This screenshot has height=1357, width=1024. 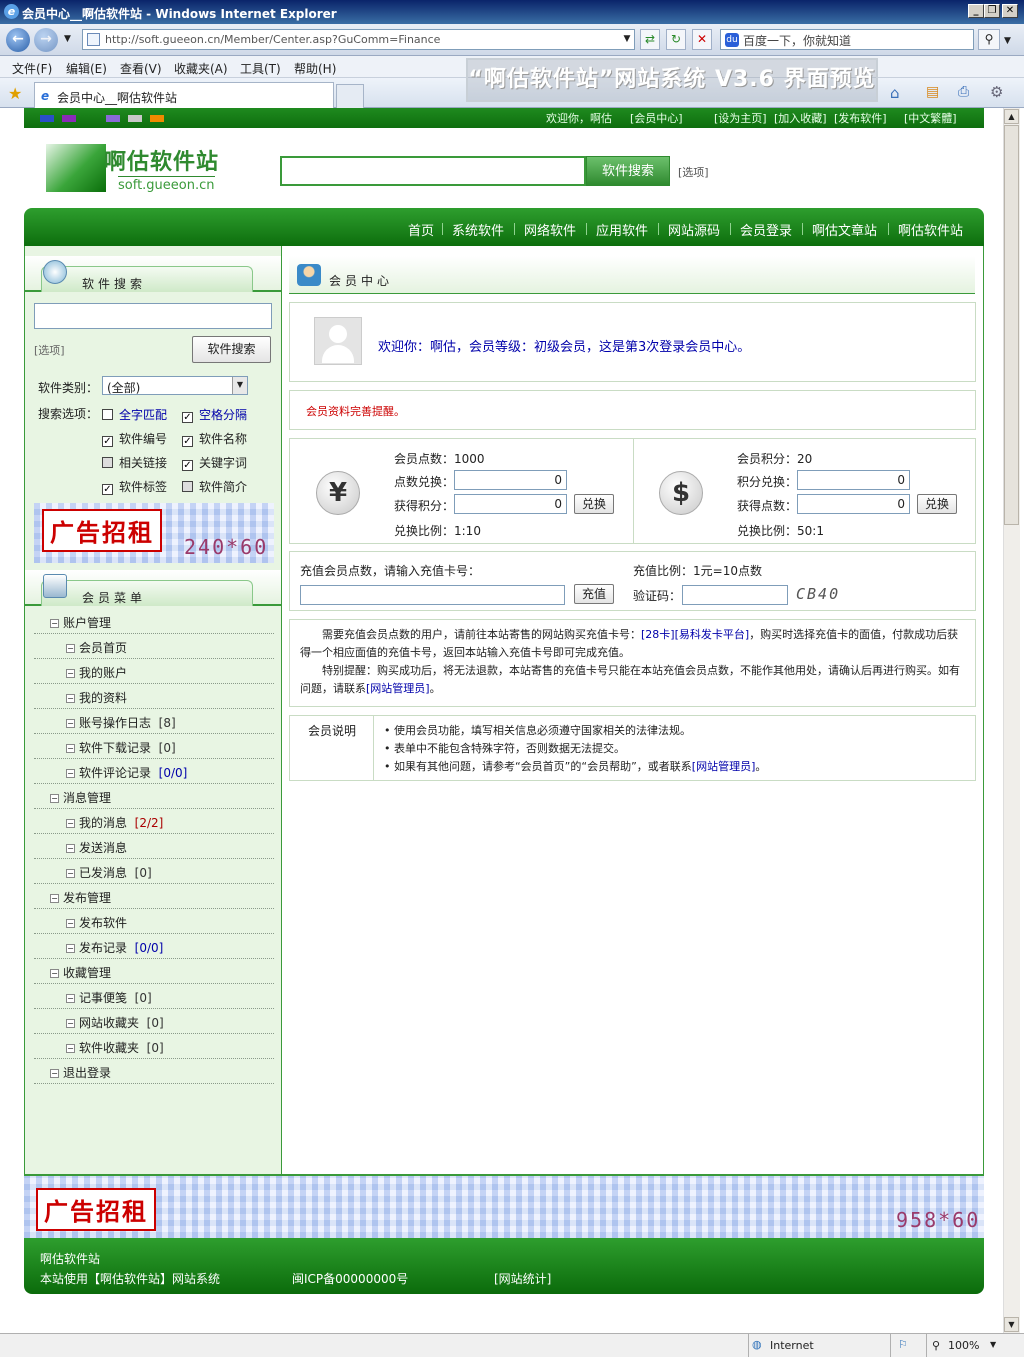 I want to click on sidebar-search-button: 软件搜索, so click(x=231, y=349).